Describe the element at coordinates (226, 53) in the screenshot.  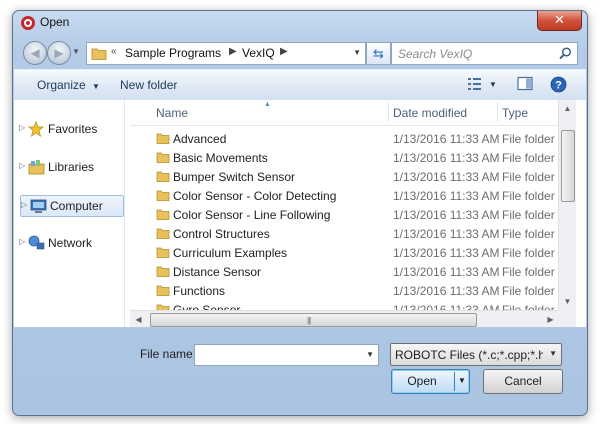
I see `address-bar: « Sample Programs ▶ VexIQ ▶ ▼` at that location.